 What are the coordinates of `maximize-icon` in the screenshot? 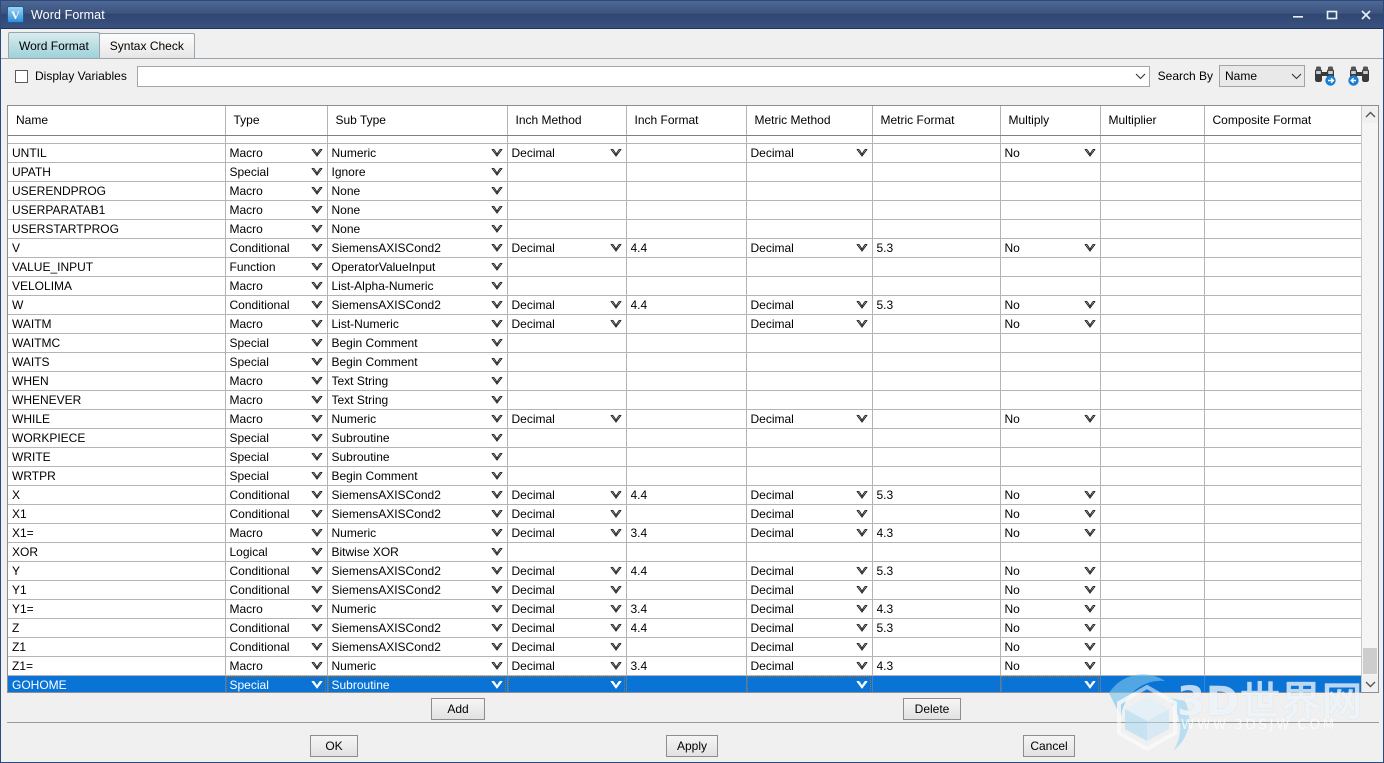 It's located at (1332, 15).